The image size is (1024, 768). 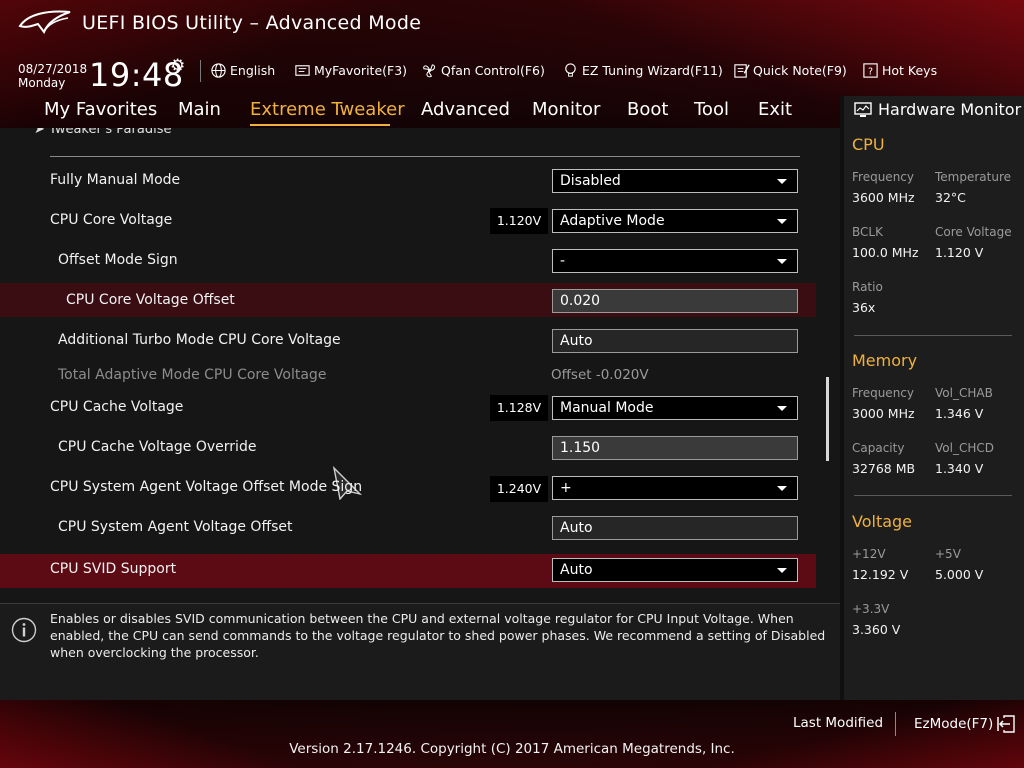 I want to click on additional-turbo-voltage-label: Additional Turbo Mode CPU Core Voltage, so click(x=199, y=340).